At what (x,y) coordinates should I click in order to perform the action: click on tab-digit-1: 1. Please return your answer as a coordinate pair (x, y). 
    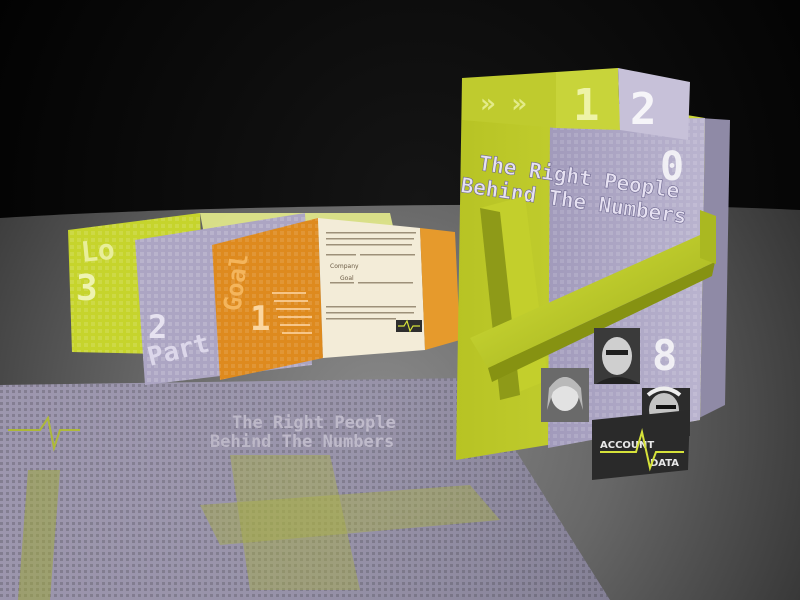
    Looking at the image, I should click on (586, 105).